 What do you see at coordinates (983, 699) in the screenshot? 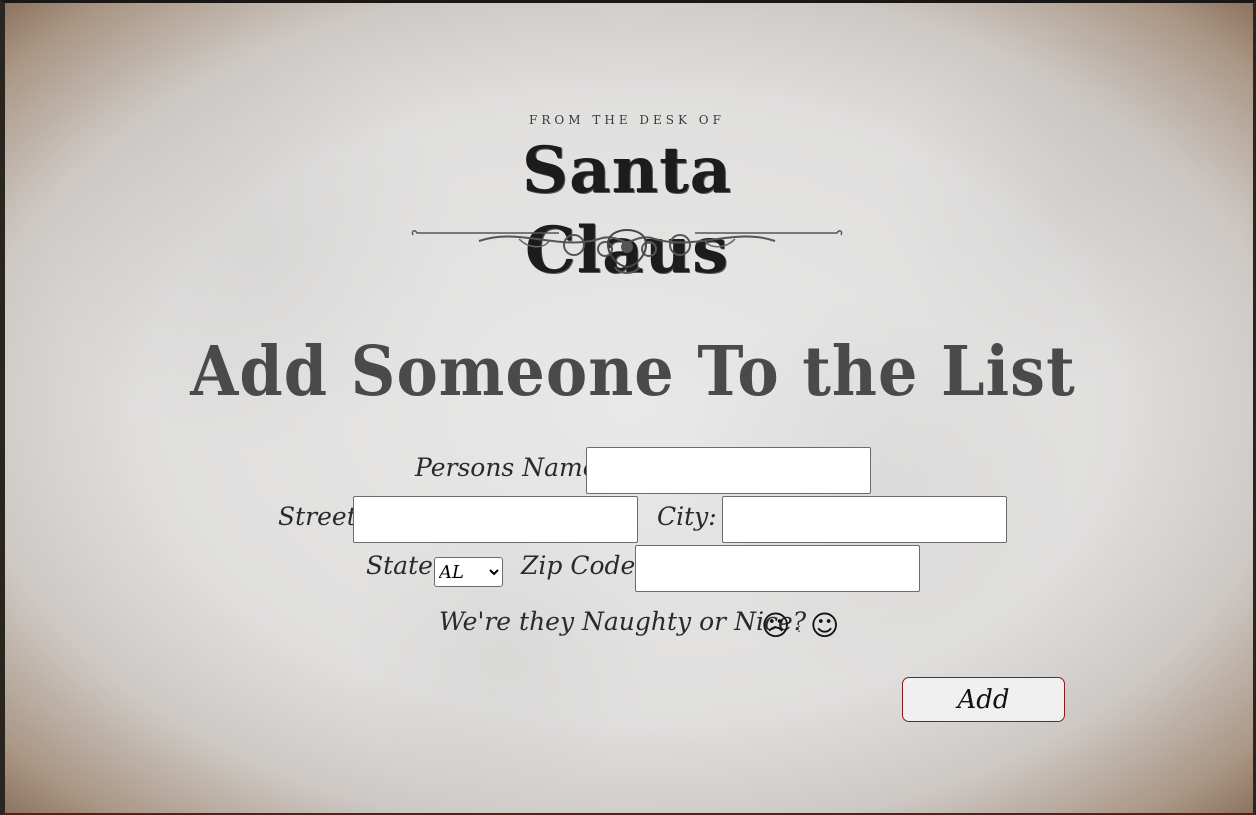
I see `add-button: Add` at bounding box center [983, 699].